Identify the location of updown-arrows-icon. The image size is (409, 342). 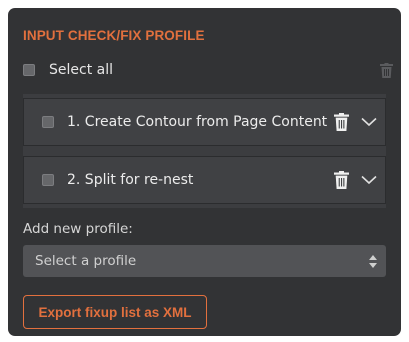
(373, 261).